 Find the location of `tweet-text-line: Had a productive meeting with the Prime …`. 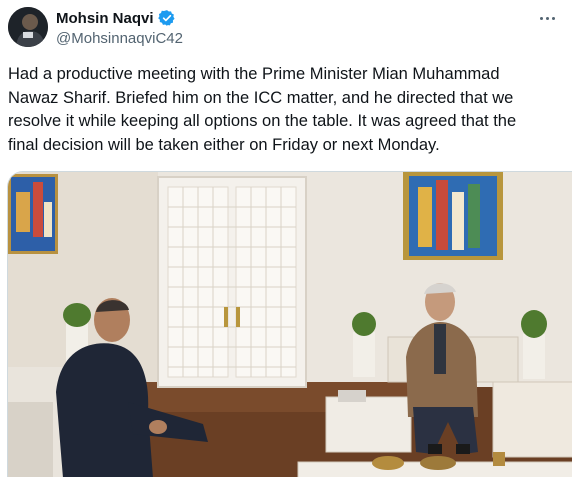

tweet-text-line: Had a productive meeting with the Prime … is located at coordinates (254, 74).